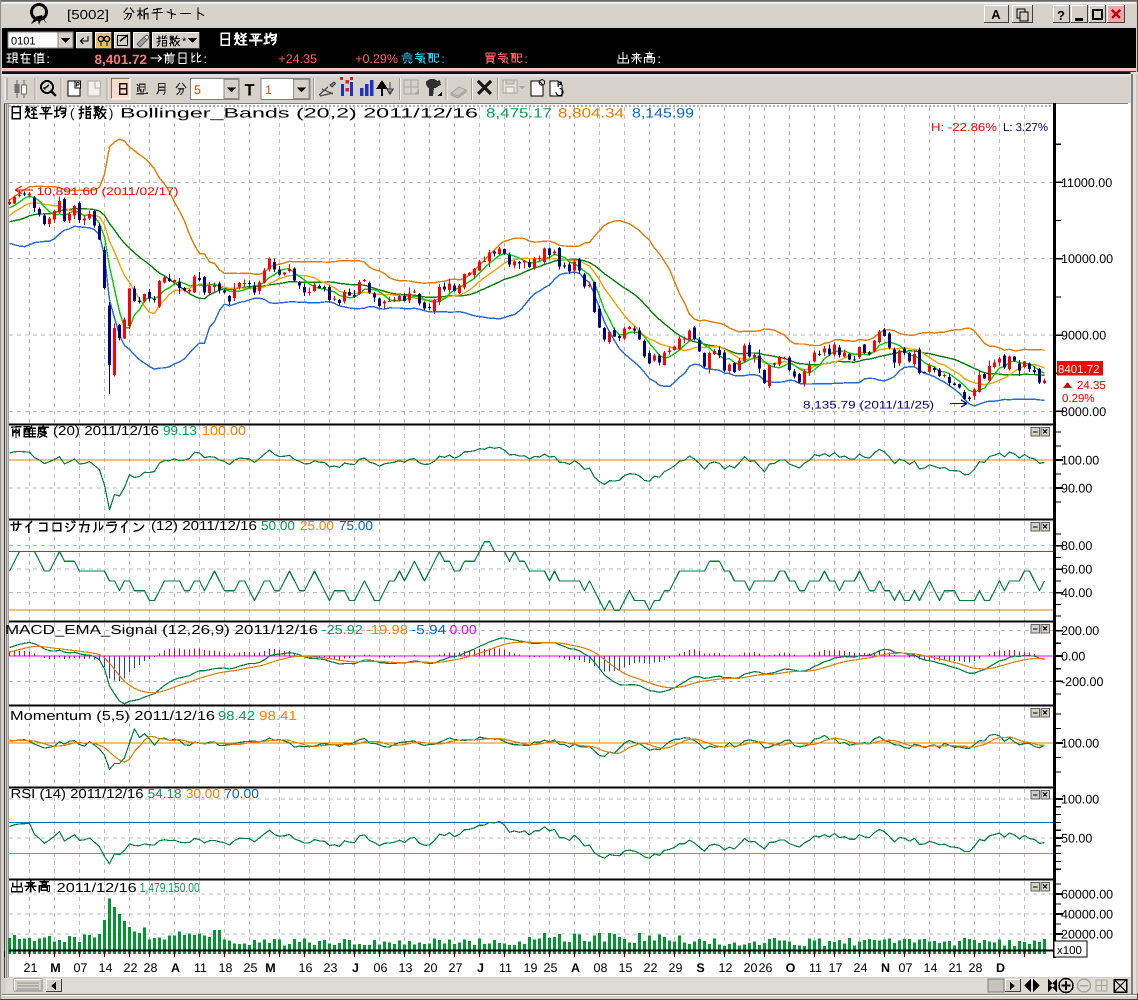 This screenshot has width=1138, height=1000. I want to click on svg-text: 08, so click(601, 968).